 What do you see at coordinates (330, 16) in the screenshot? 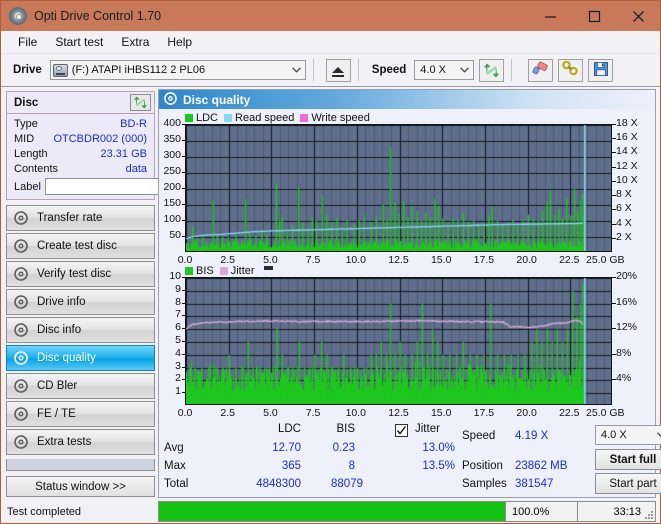
I see `title-bar: Opti Drive Control 1.70` at bounding box center [330, 16].